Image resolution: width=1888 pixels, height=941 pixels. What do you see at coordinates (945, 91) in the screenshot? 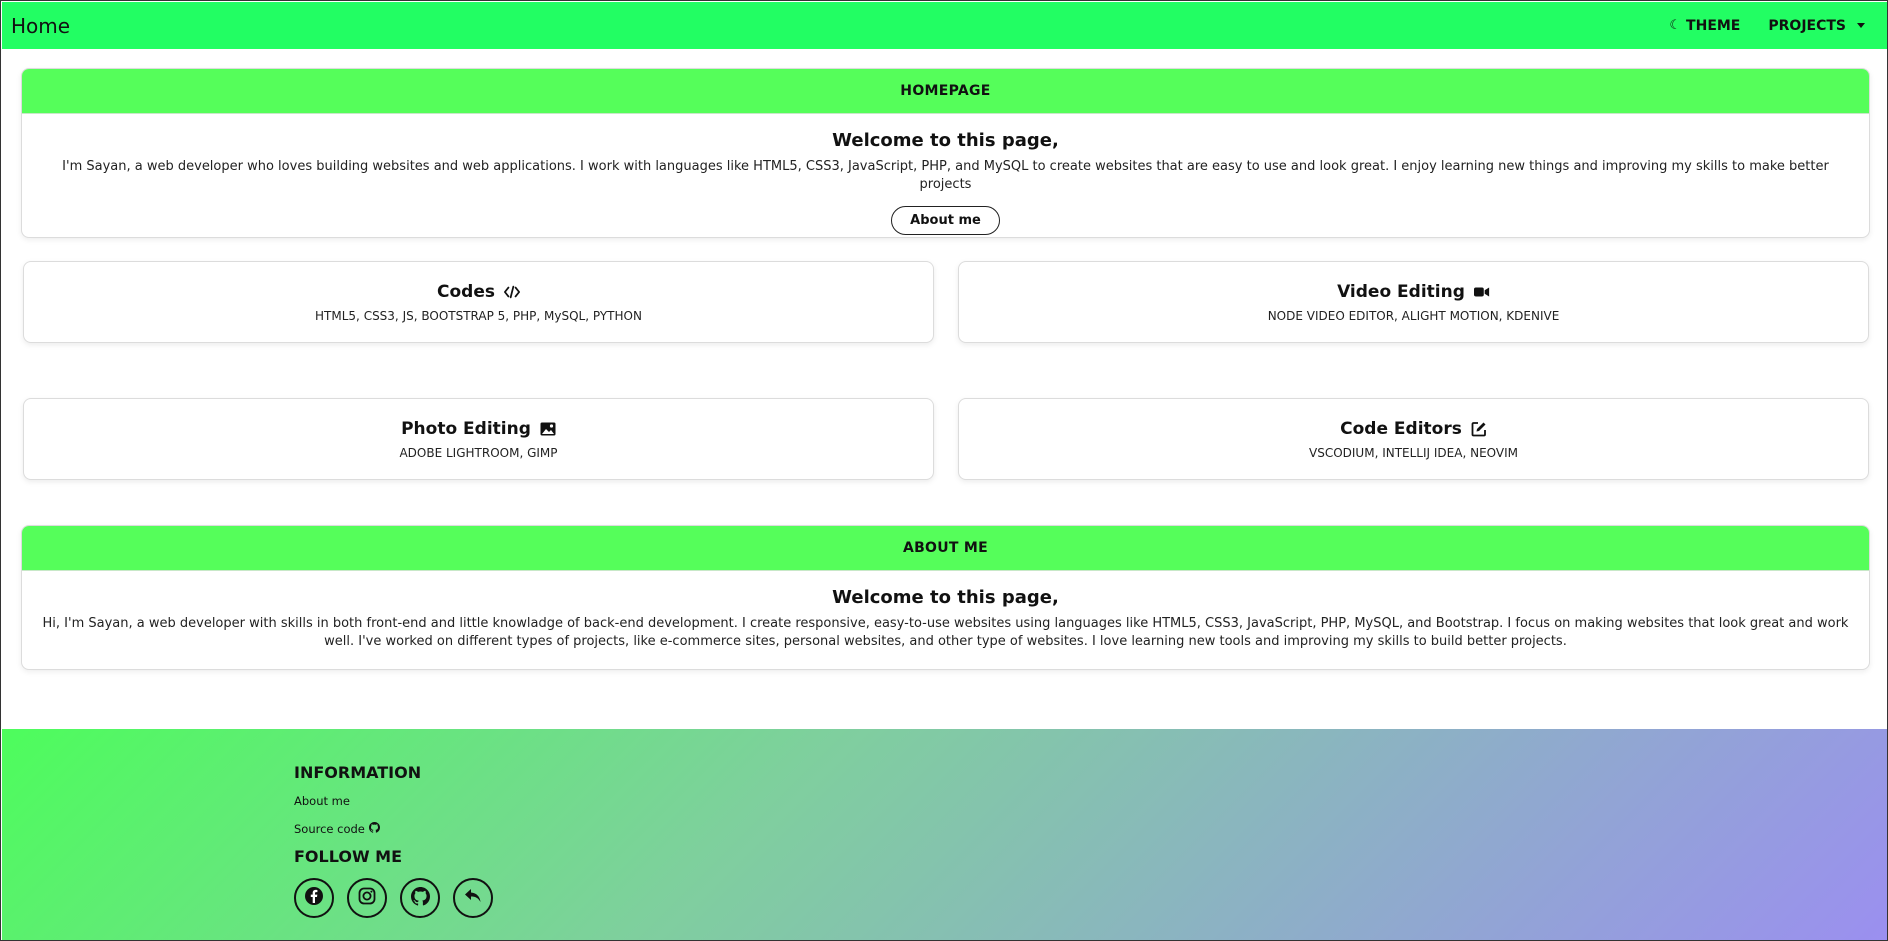
I see `homepage-header: HOMEPAGE` at bounding box center [945, 91].